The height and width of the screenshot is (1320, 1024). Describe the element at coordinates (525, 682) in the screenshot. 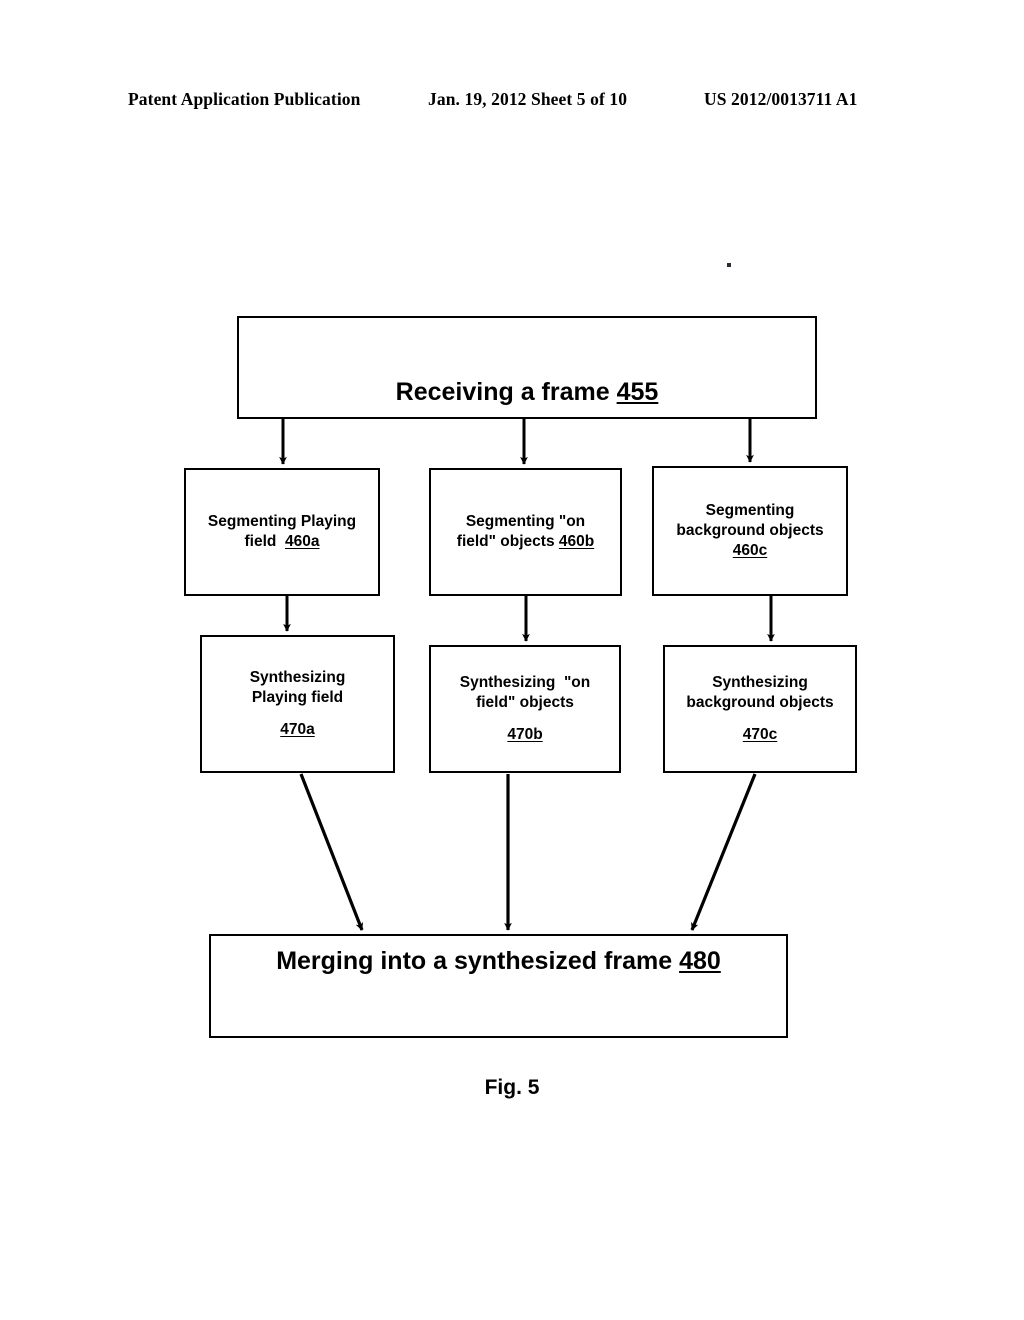

I see `flow-node-470b-line1: Synthesizing "on` at that location.